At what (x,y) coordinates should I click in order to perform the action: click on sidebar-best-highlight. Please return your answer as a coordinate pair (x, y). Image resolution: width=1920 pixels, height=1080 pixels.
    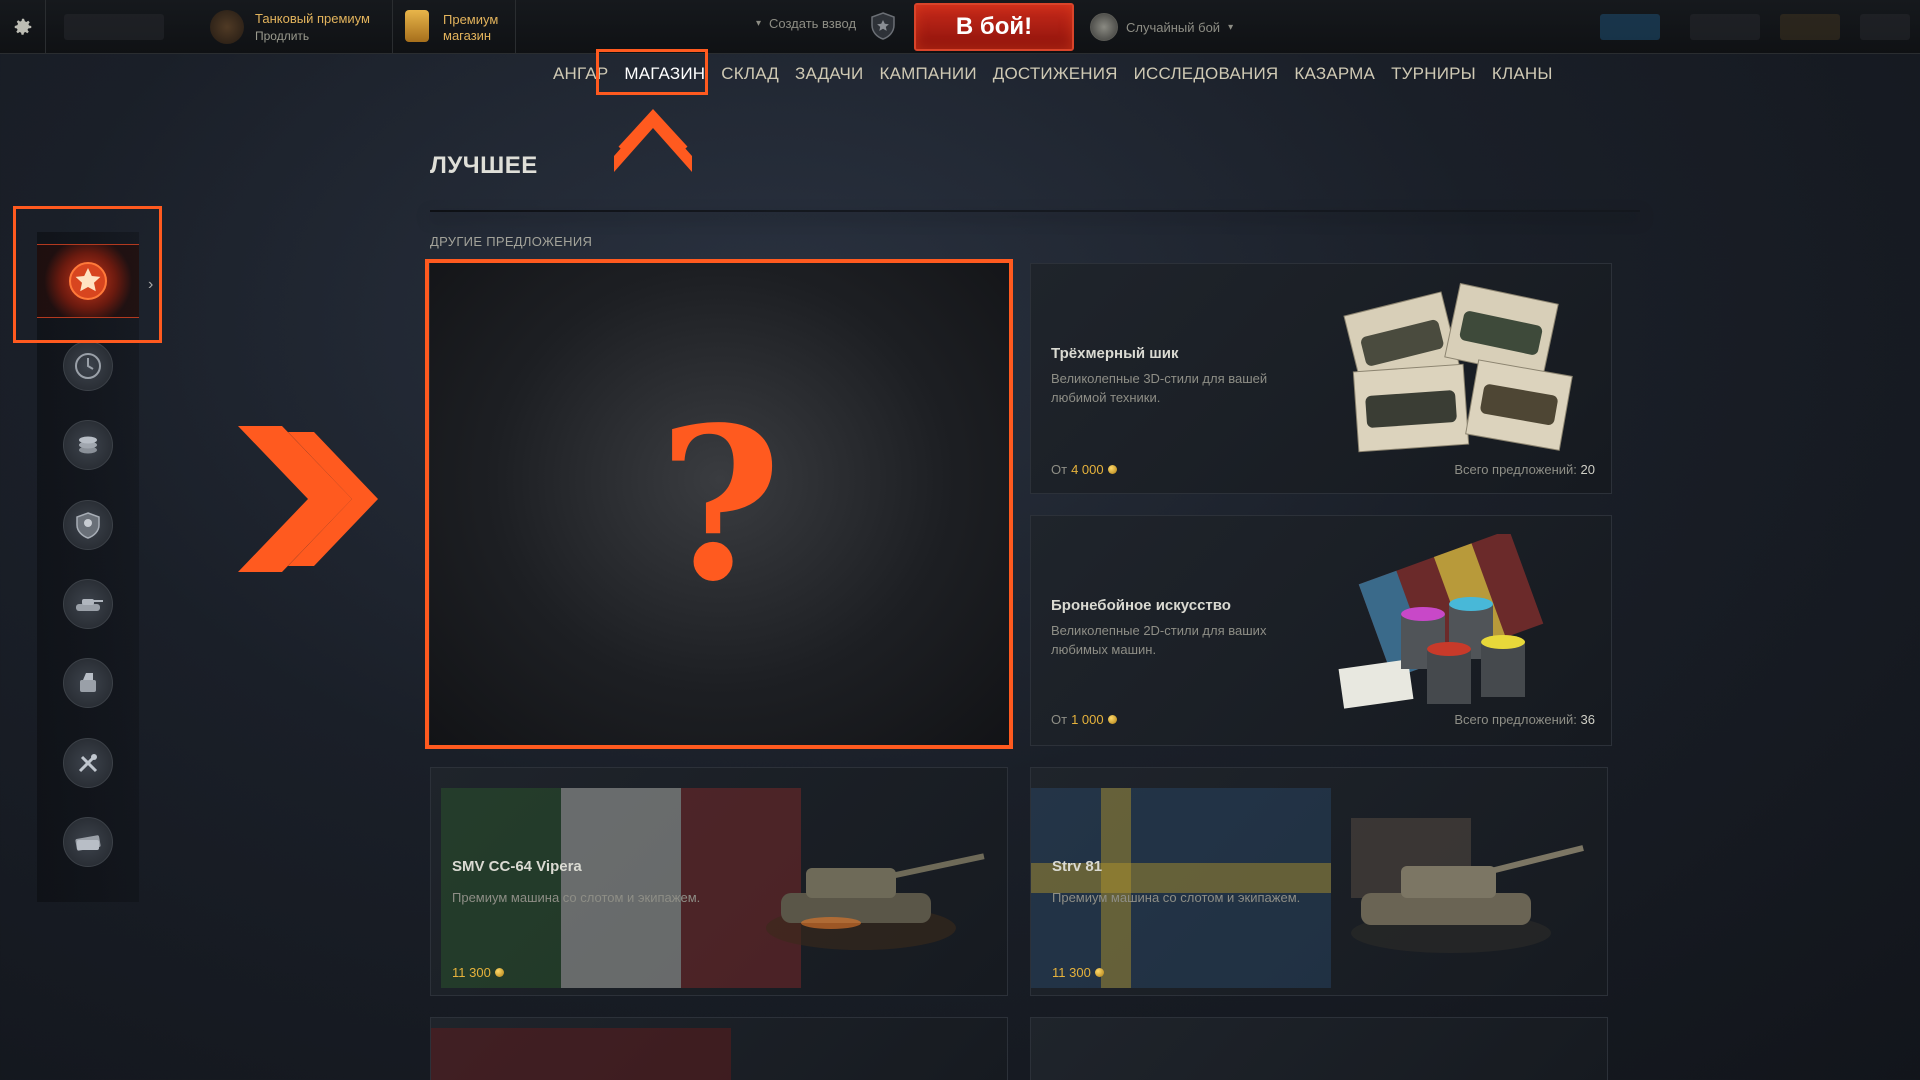
    Looking at the image, I should click on (87, 274).